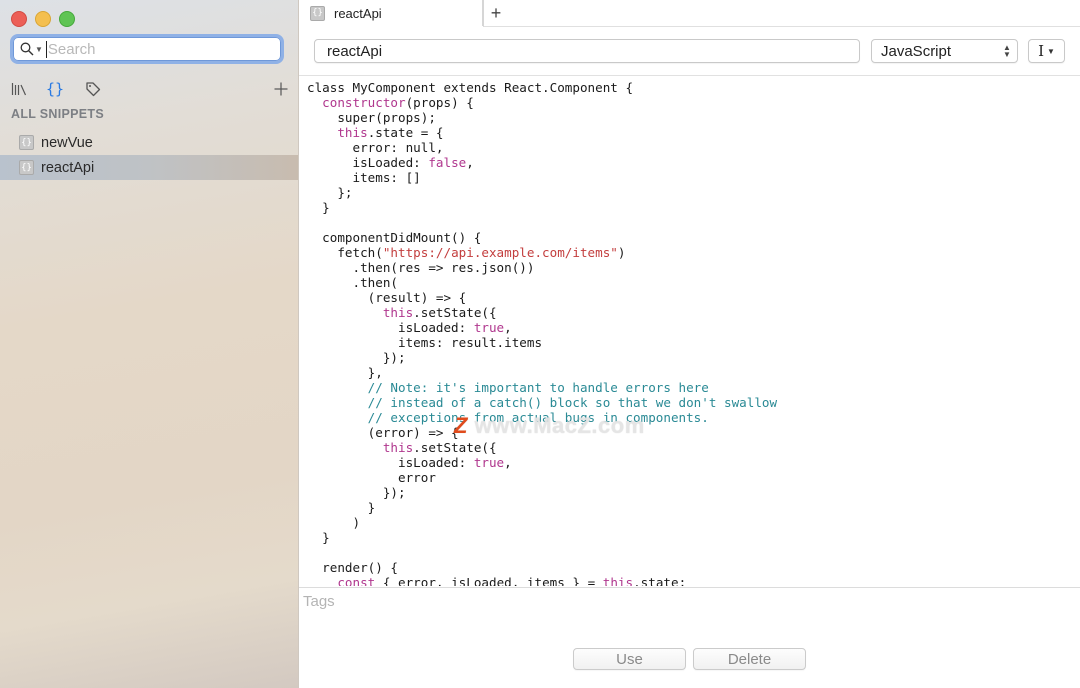  What do you see at coordinates (39, 49) in the screenshot?
I see `search-options-chevron-icon: ▼` at bounding box center [39, 49].